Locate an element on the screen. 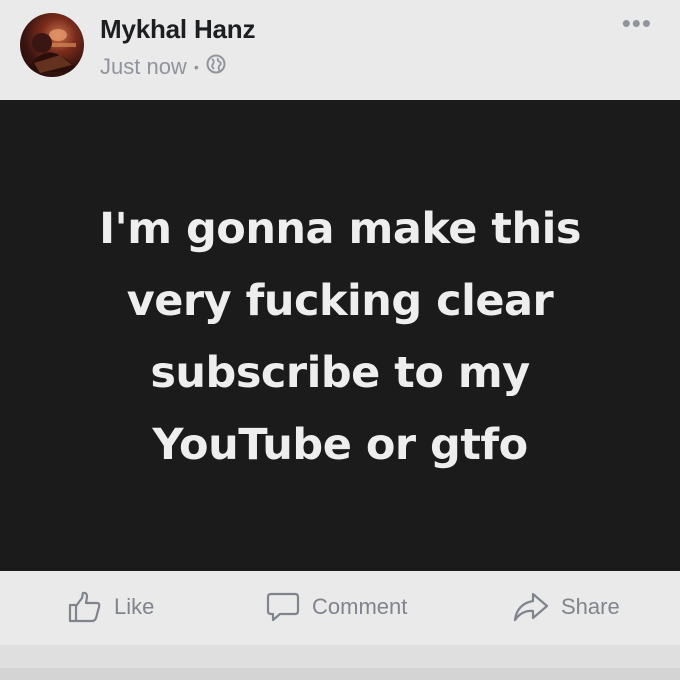 This screenshot has height=680, width=680. avatar is located at coordinates (52, 45).